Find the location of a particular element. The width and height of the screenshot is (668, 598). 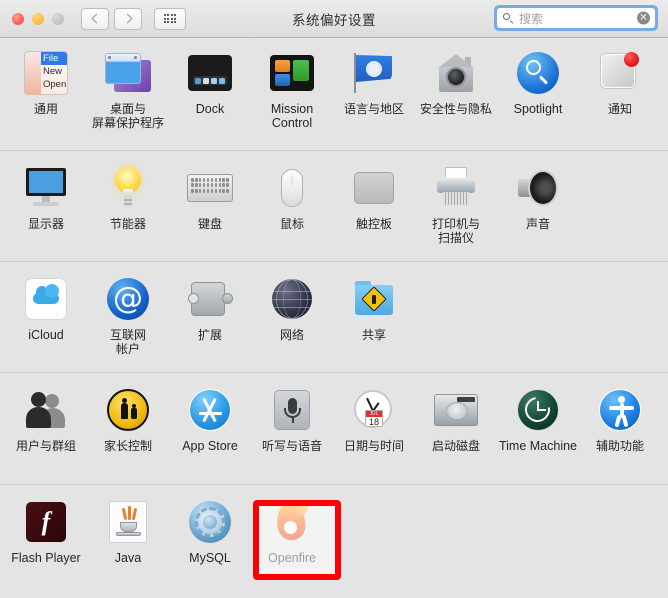

startup-disk-icon is located at coordinates (456, 410).